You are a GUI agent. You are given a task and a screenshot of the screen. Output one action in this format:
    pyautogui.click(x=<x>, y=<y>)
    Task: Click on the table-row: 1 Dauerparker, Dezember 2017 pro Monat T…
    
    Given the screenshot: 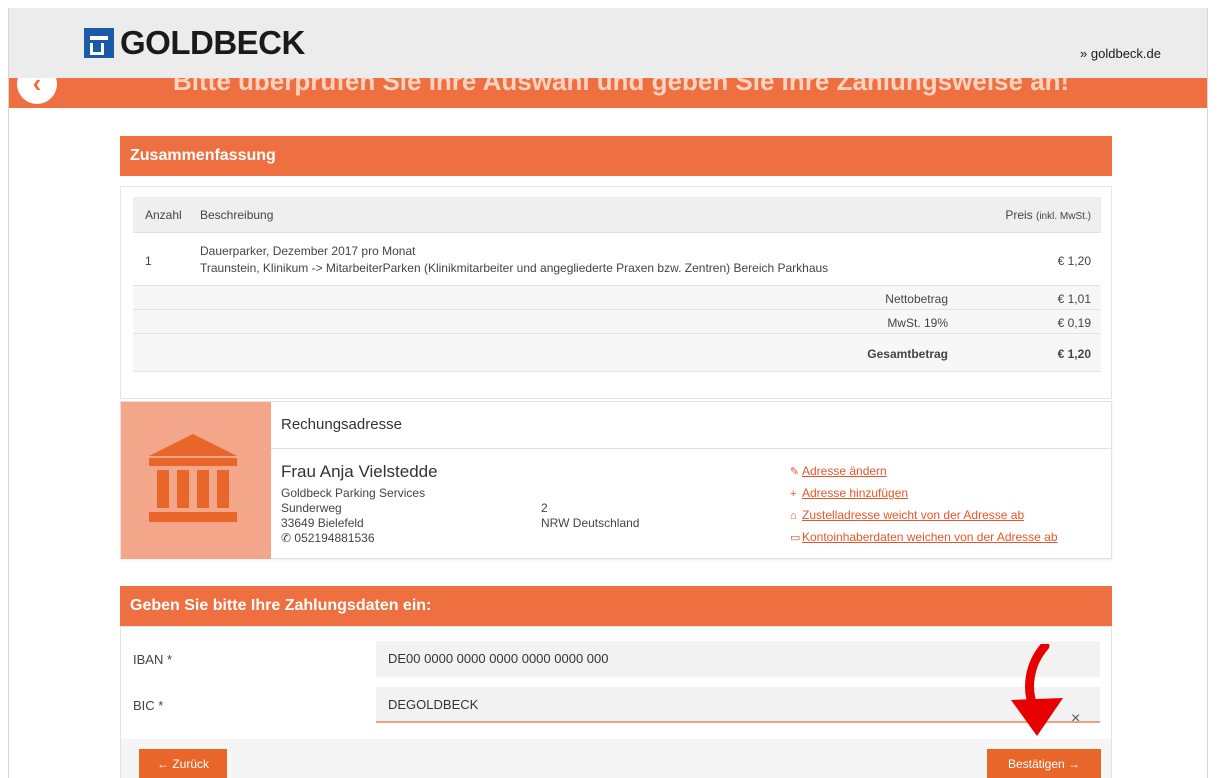 What is the action you would take?
    pyautogui.click(x=617, y=259)
    